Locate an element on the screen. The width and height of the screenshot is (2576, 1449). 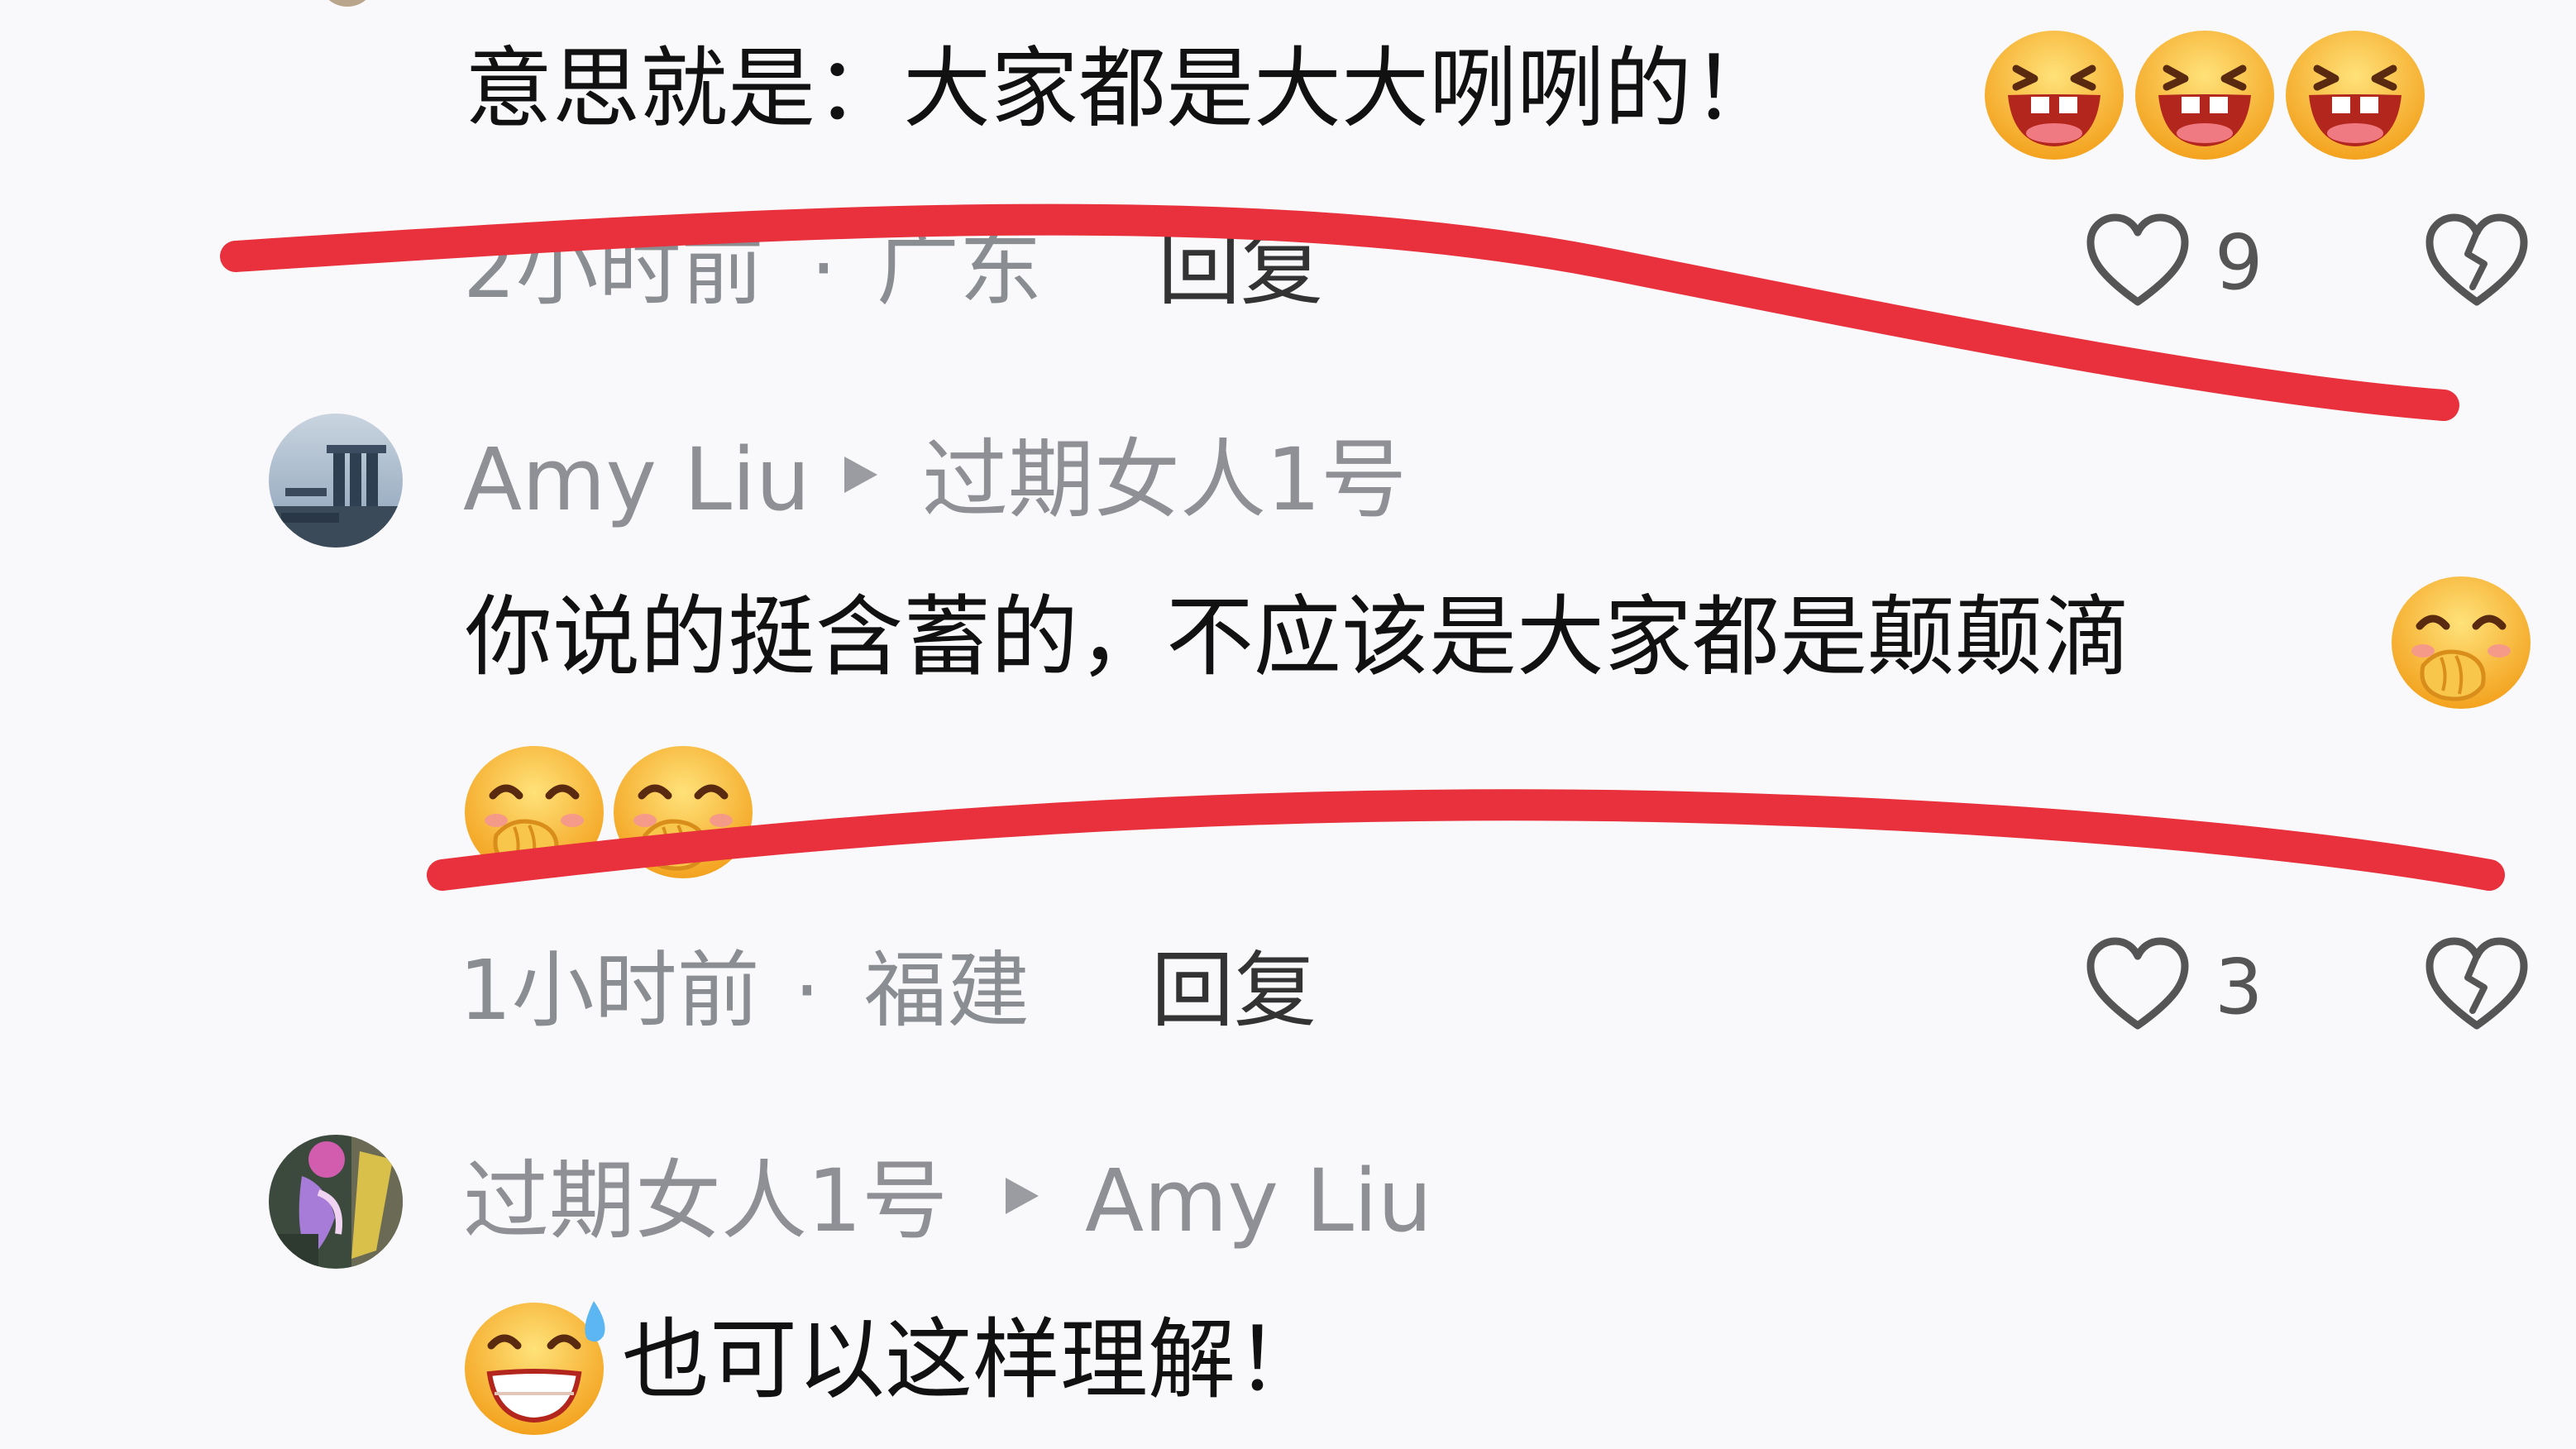
comment-3-author: 过期女人1号 is located at coordinates (705, 1201).